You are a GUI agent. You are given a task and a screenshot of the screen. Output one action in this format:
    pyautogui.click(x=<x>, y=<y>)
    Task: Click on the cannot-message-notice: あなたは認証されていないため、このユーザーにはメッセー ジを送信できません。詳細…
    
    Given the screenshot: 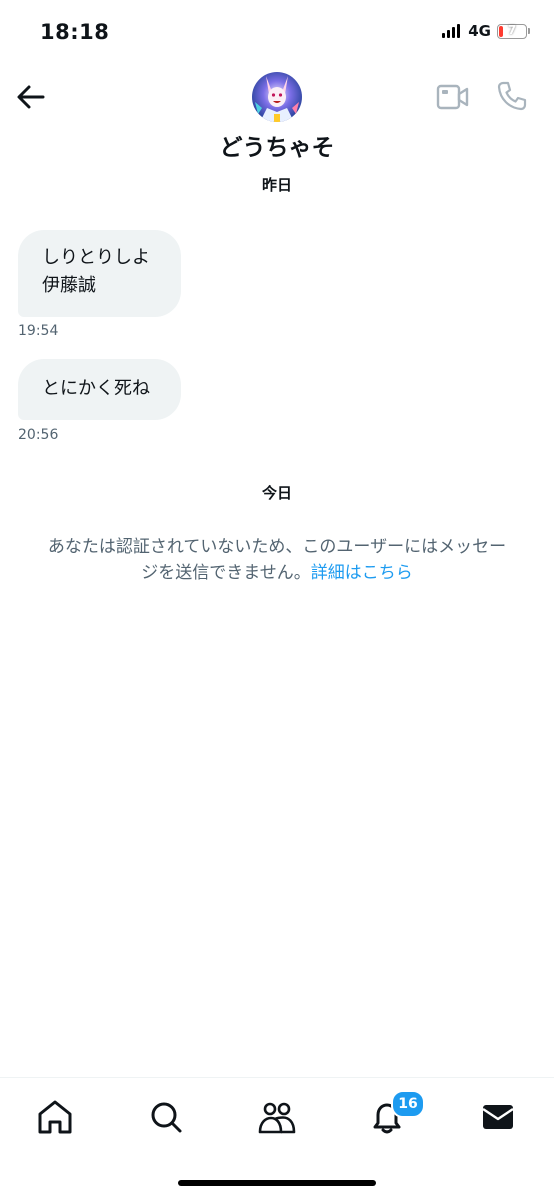 What is the action you would take?
    pyautogui.click(x=277, y=560)
    